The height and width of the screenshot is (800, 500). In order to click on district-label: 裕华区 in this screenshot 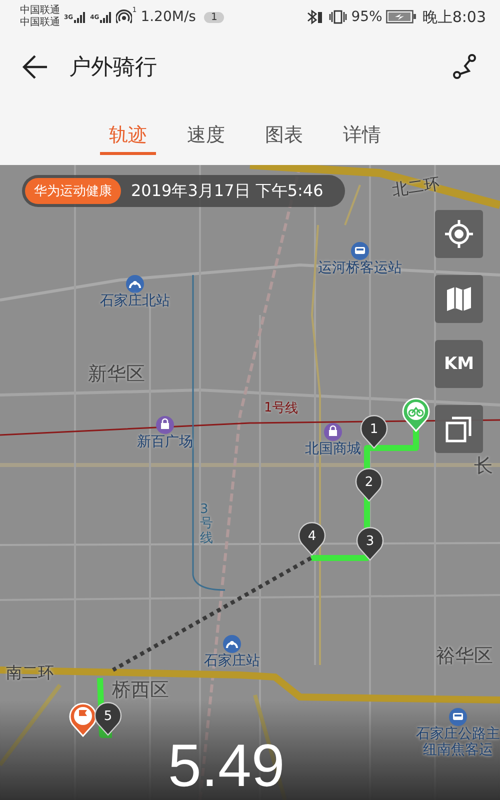, I will do `click(464, 656)`.